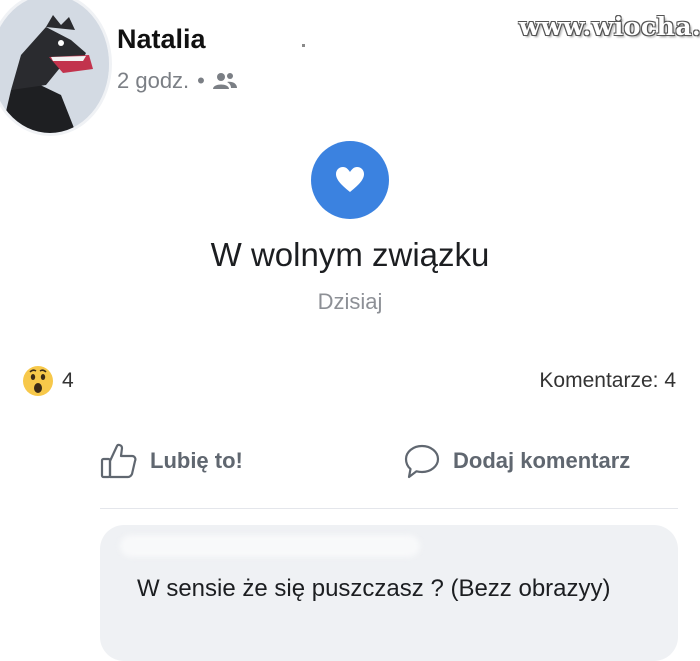 This screenshot has height=661, width=700. I want to click on wow-emoji, so click(38, 383).